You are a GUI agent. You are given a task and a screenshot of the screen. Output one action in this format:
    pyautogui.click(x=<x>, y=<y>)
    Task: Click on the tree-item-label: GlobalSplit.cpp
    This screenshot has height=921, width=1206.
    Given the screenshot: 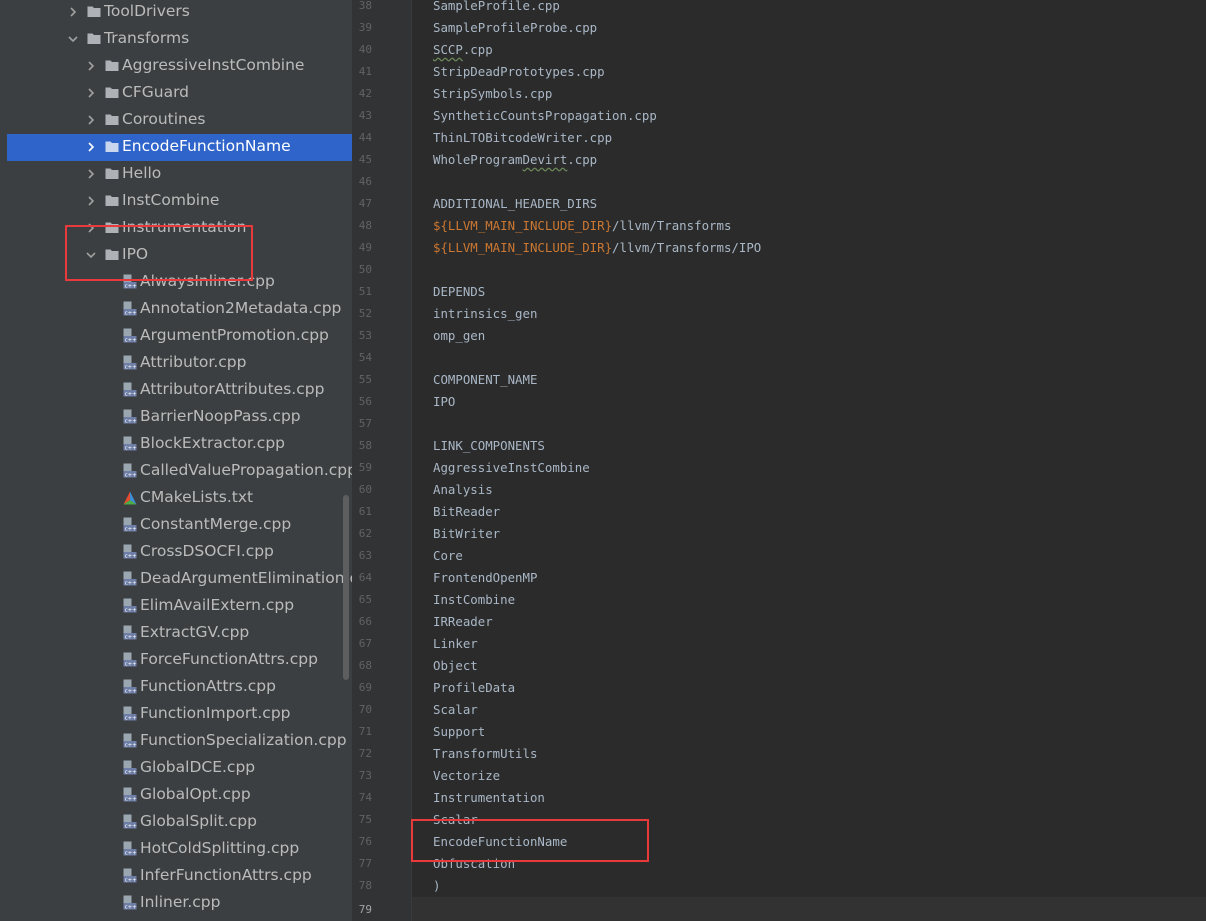 What is the action you would take?
    pyautogui.click(x=198, y=821)
    